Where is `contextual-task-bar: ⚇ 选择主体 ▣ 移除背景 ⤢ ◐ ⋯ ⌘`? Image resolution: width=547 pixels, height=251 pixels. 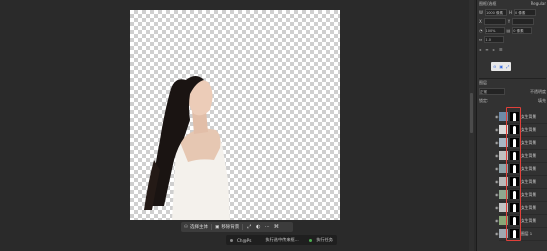
contextual-task-bar: ⚇ 选择主体 ▣ 移除背景 ⤢ ◐ ⋯ ⌘ is located at coordinates (237, 227).